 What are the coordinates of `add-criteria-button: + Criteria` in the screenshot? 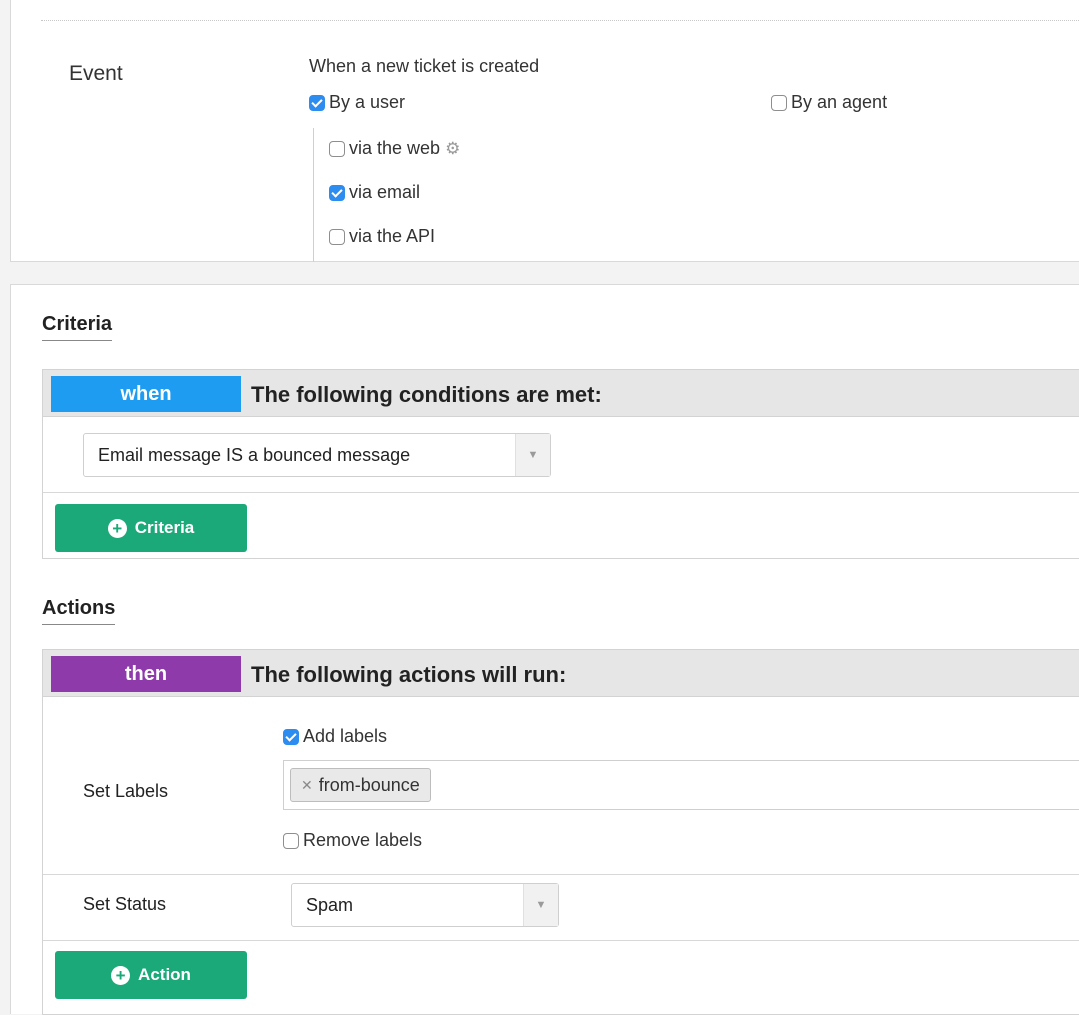 It's located at (151, 528).